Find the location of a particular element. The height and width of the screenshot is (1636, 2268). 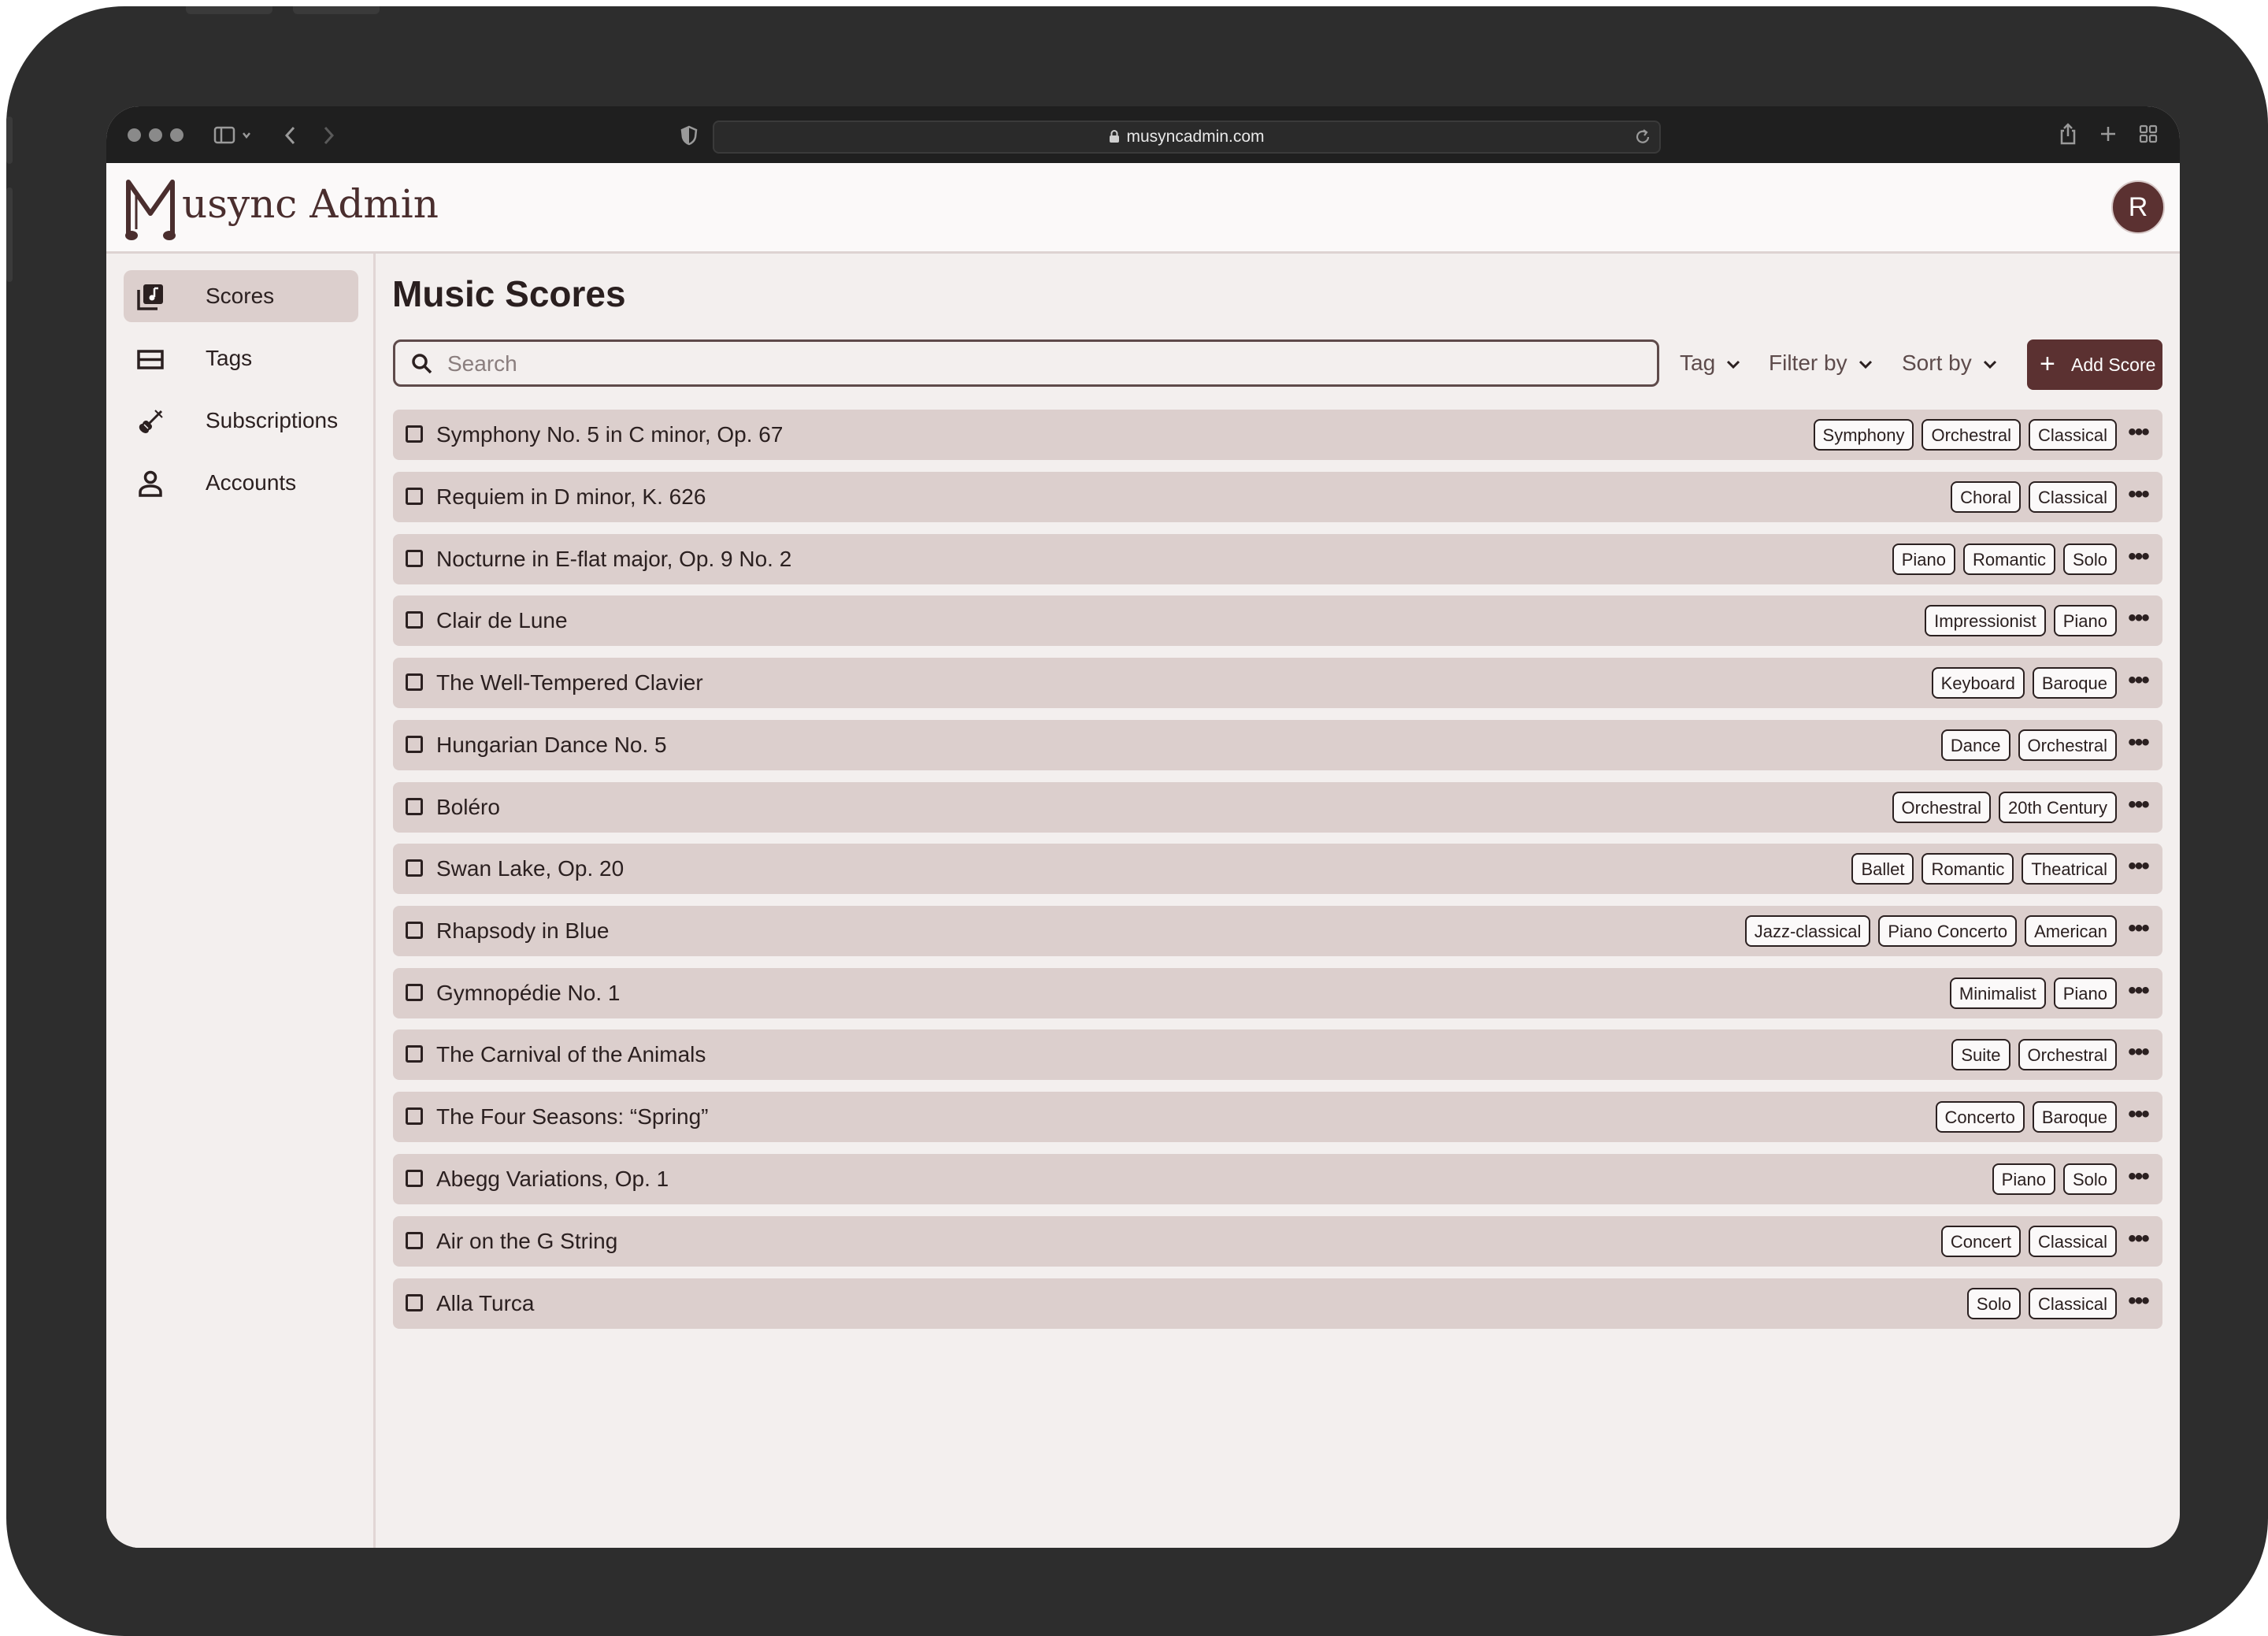

tag-chip: Choral is located at coordinates (1986, 497).